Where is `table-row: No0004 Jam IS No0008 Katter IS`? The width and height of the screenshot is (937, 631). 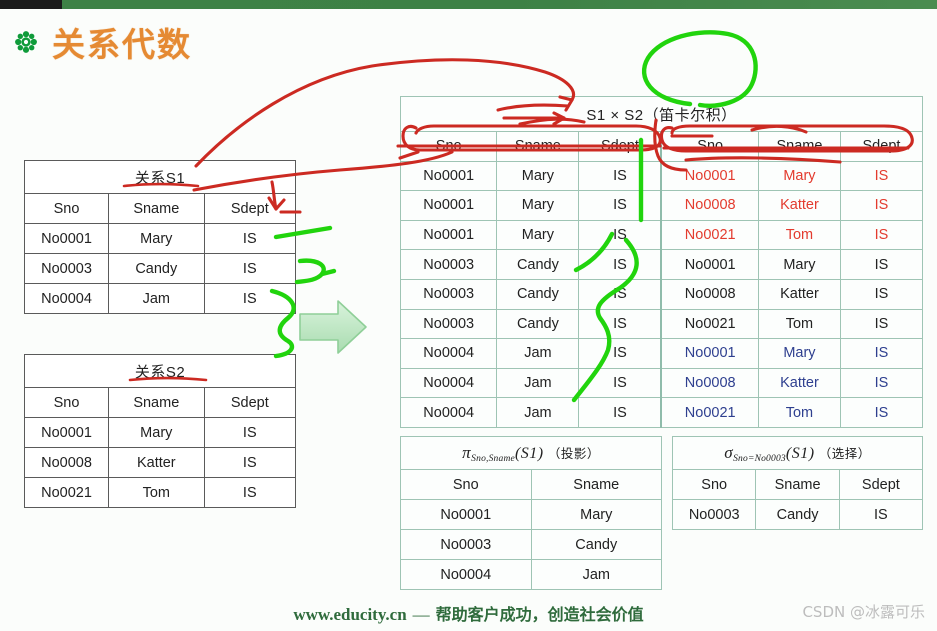 table-row: No0004 Jam IS No0008 Katter IS is located at coordinates (661, 383).